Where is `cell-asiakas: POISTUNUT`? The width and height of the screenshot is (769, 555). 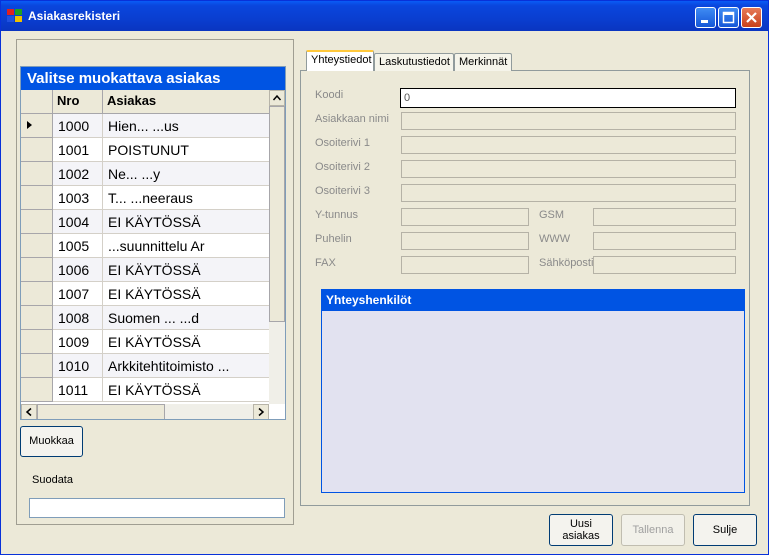
cell-asiakas: POISTUNUT is located at coordinates (186, 150).